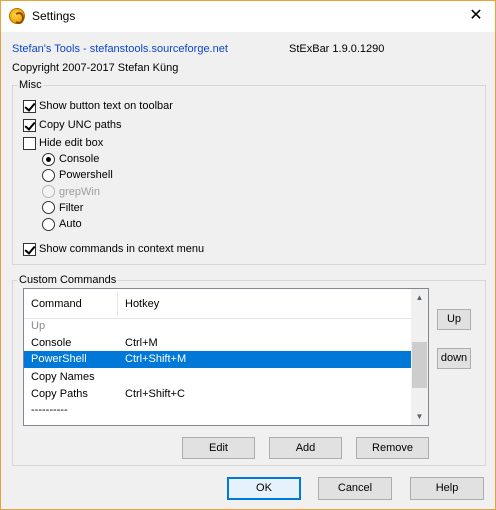 Image resolution: width=496 pixels, height=510 pixels. What do you see at coordinates (419, 297) in the screenshot?
I see `scroll-up-icon: ▲` at bounding box center [419, 297].